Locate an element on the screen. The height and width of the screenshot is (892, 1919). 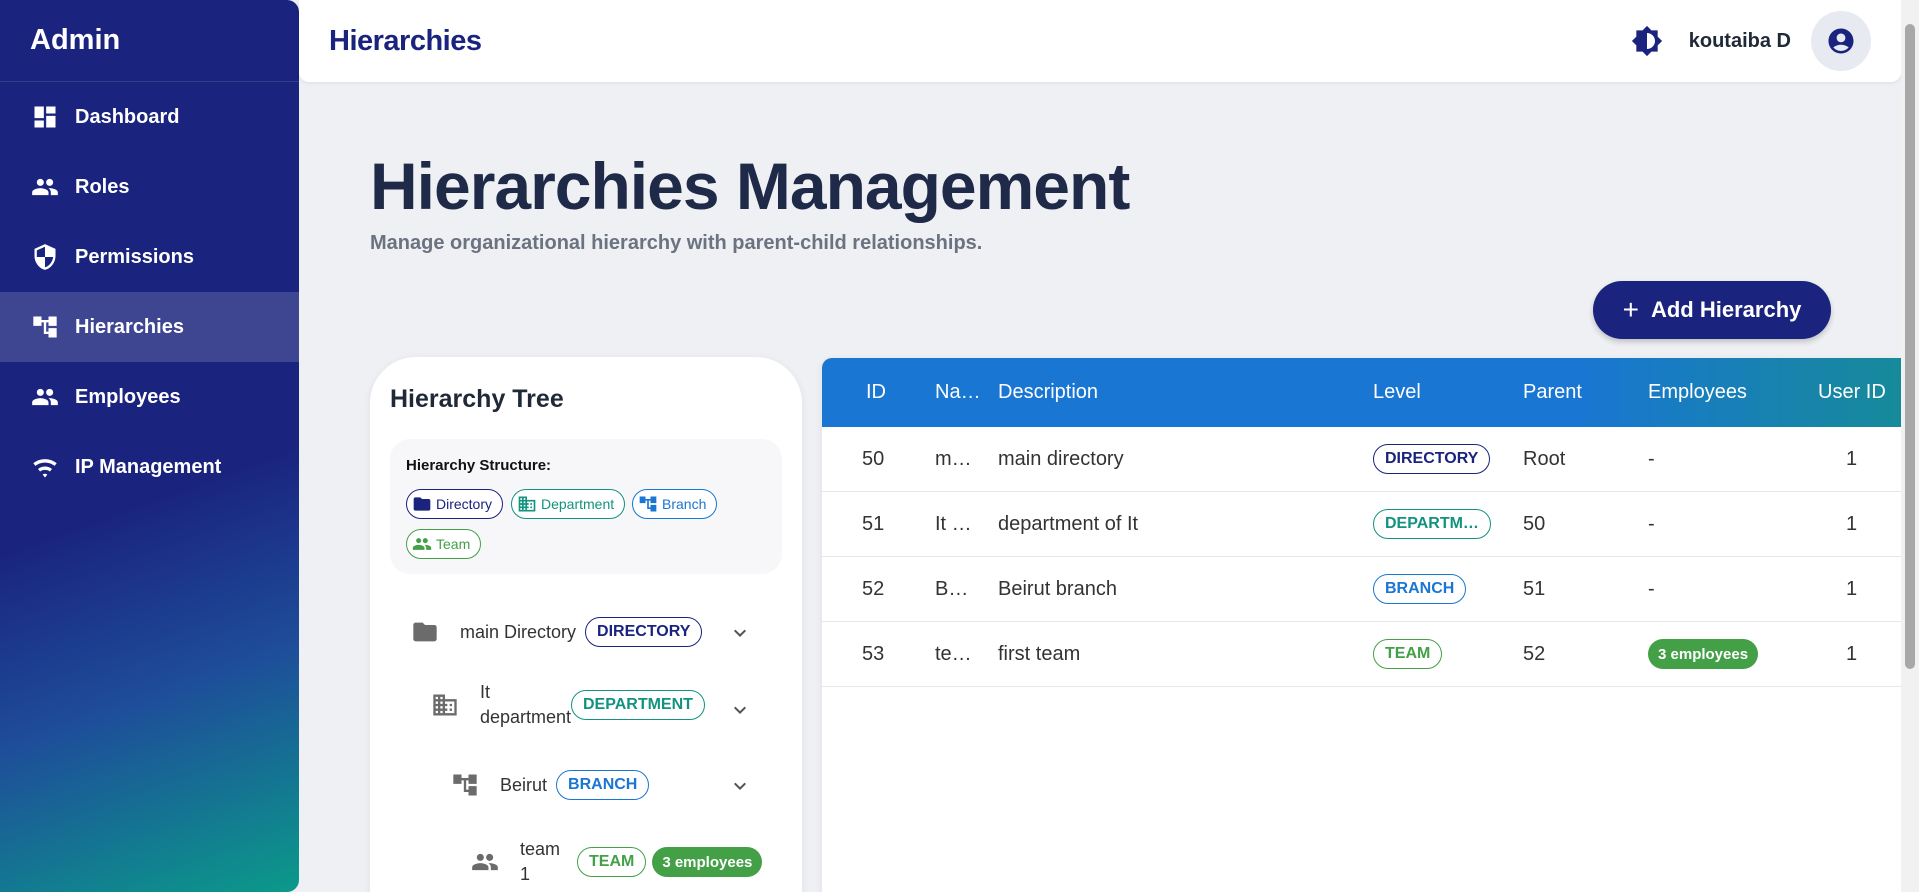
sidebar-item-ip-management: IP Management is located at coordinates (149, 467).